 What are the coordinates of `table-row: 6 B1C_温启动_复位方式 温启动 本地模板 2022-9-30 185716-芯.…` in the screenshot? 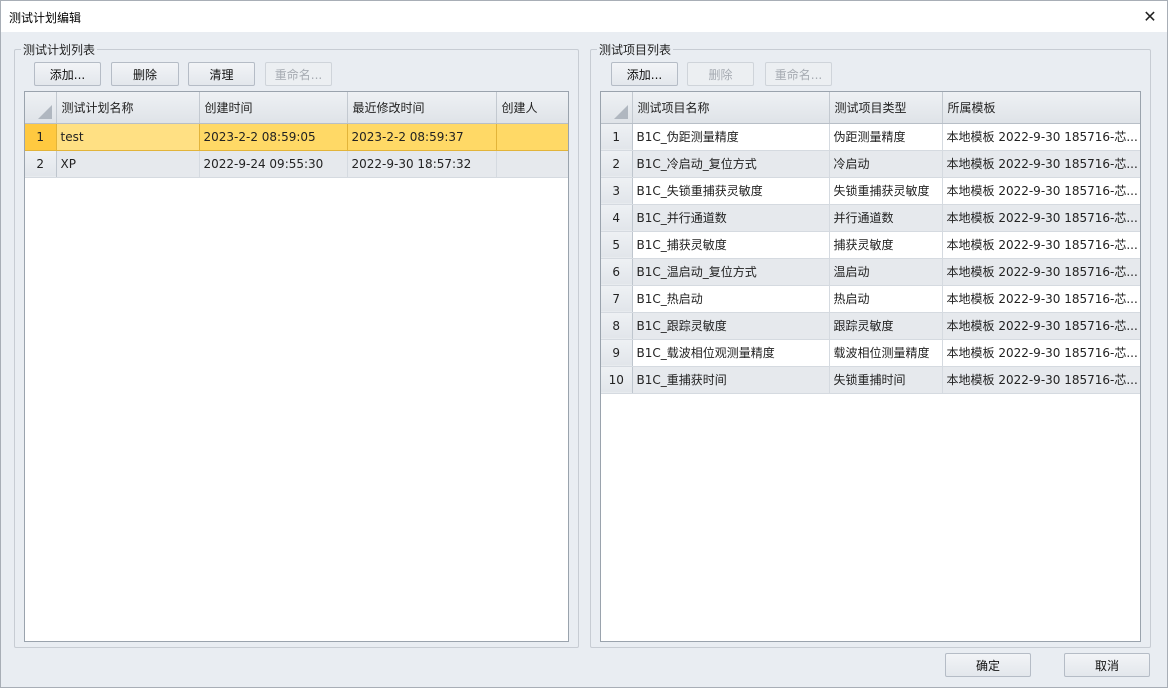 It's located at (870, 272).